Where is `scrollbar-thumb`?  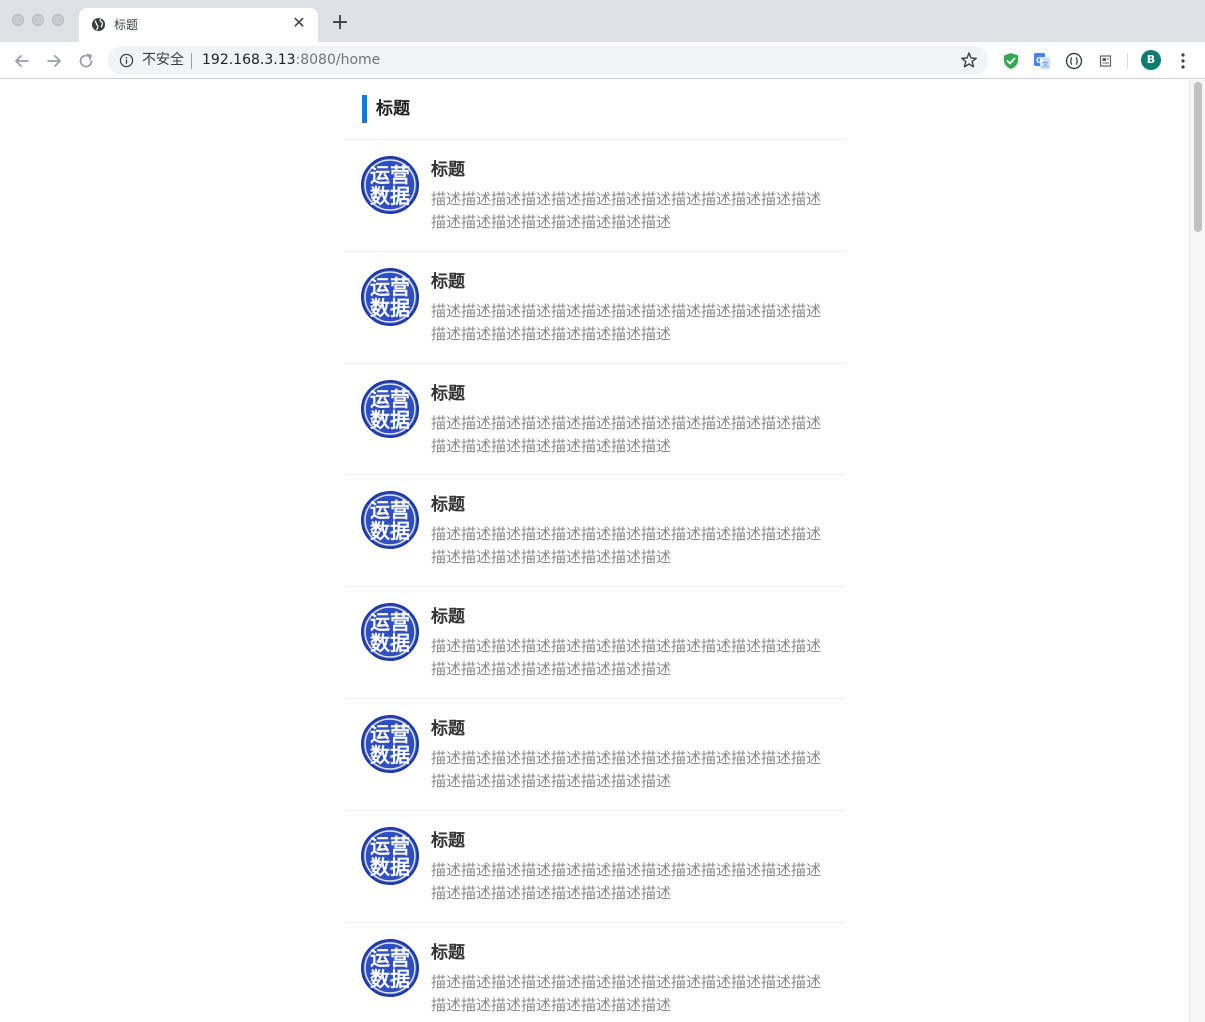 scrollbar-thumb is located at coordinates (1198, 157).